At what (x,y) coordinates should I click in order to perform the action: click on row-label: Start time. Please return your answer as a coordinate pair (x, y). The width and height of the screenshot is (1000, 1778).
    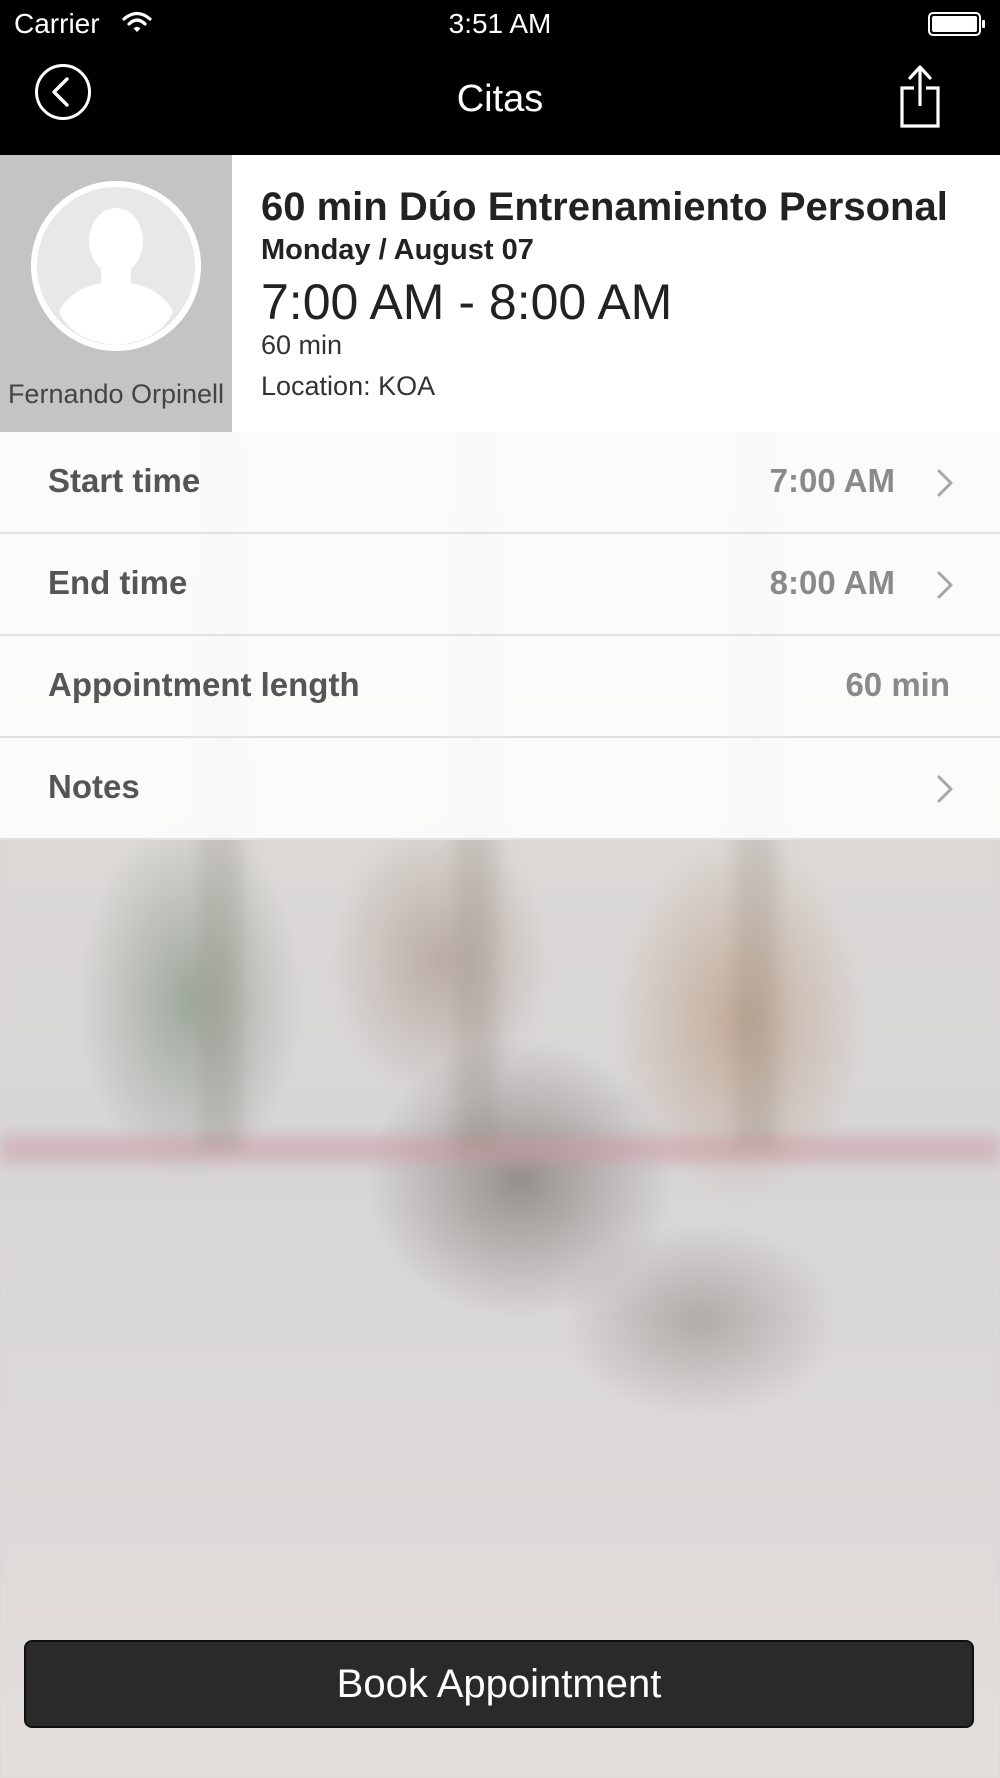
    Looking at the image, I should click on (124, 480).